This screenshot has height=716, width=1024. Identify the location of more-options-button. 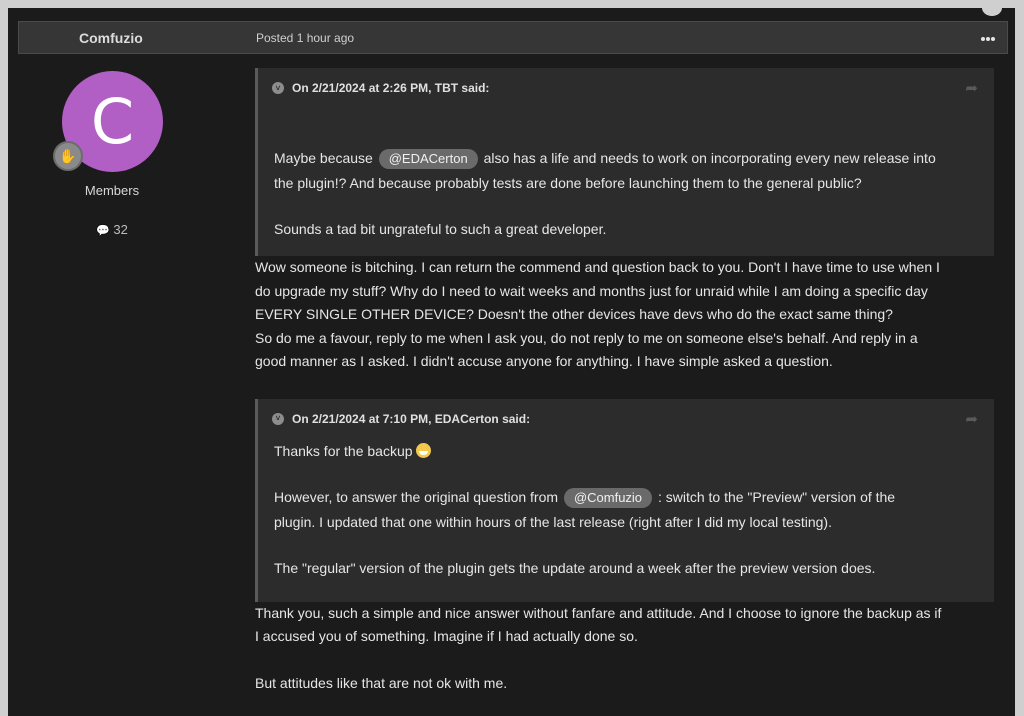
(987, 36).